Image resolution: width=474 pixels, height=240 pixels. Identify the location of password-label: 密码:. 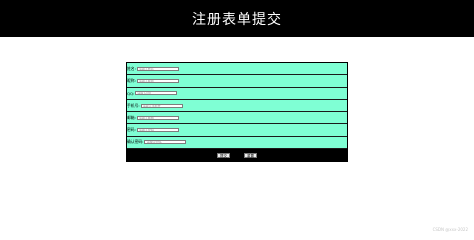
(131, 130).